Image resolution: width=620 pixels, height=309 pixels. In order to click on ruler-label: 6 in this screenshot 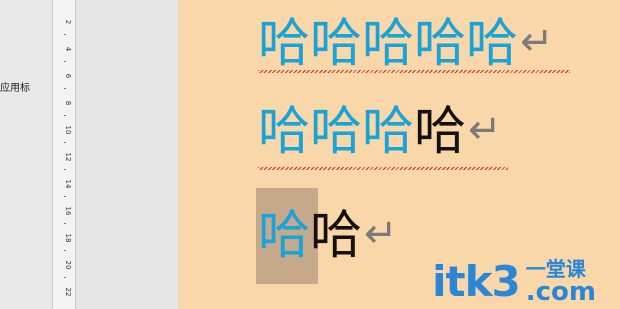, I will do `click(68, 76)`.